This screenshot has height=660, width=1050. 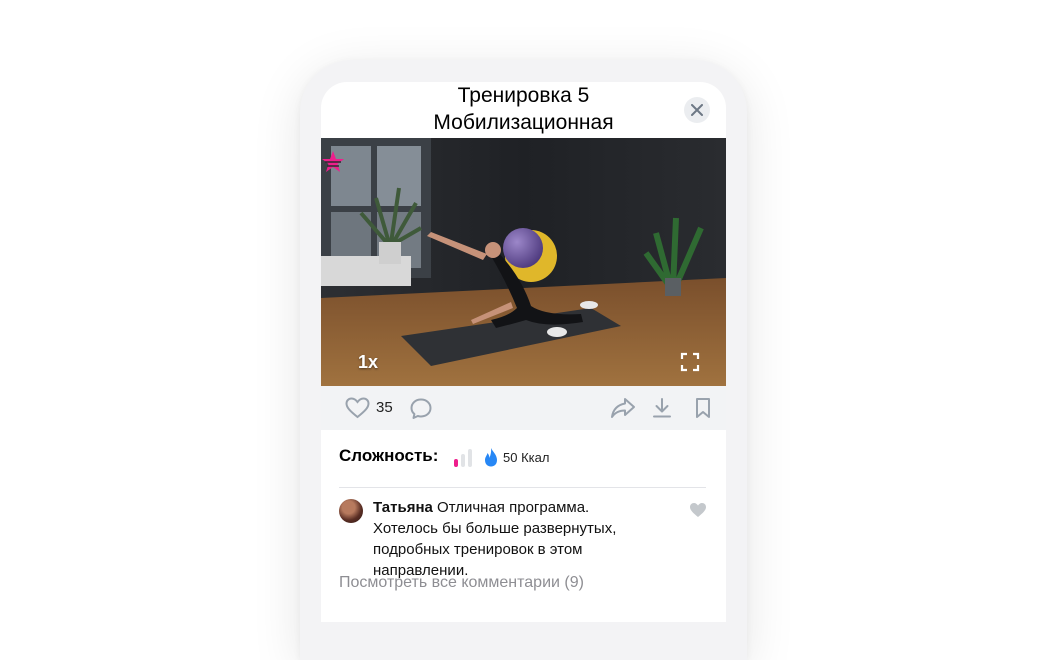 I want to click on difficulty-level-indicator, so click(x=464, y=458).